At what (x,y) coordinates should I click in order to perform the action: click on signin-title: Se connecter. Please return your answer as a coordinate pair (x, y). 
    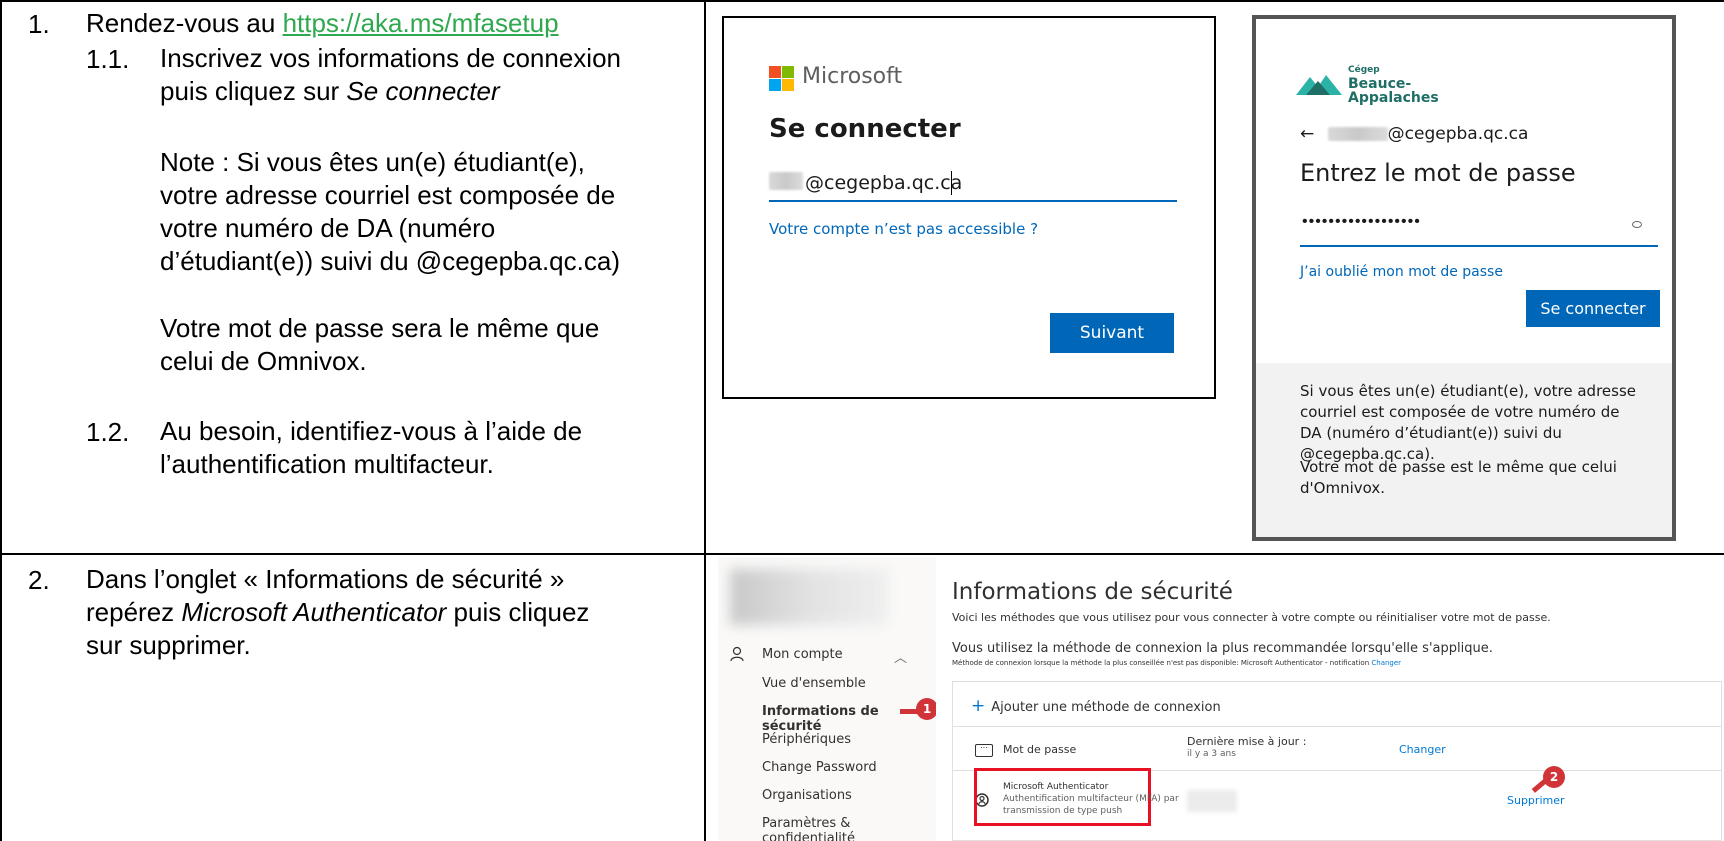
    Looking at the image, I should click on (865, 129).